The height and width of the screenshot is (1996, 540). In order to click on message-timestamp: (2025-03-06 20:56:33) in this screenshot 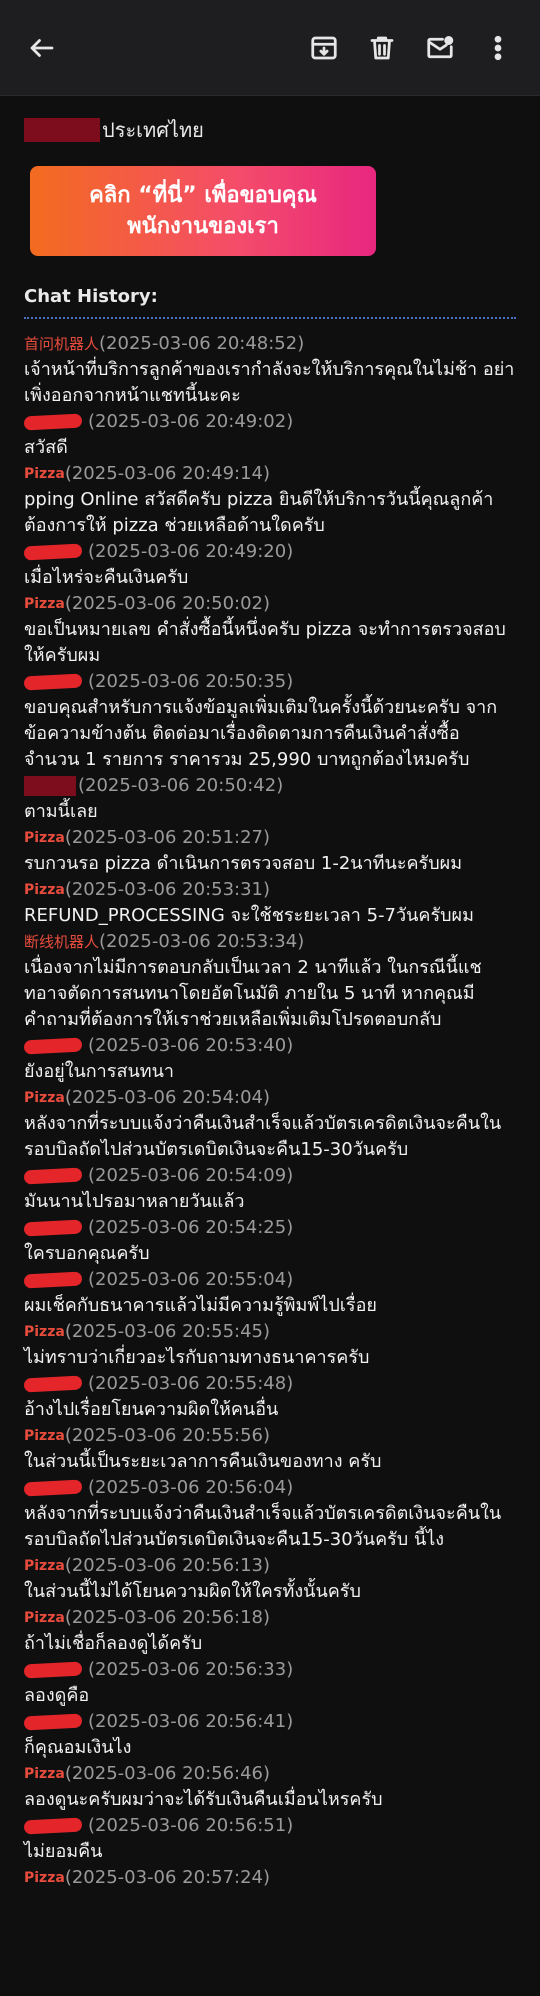, I will do `click(191, 1669)`.